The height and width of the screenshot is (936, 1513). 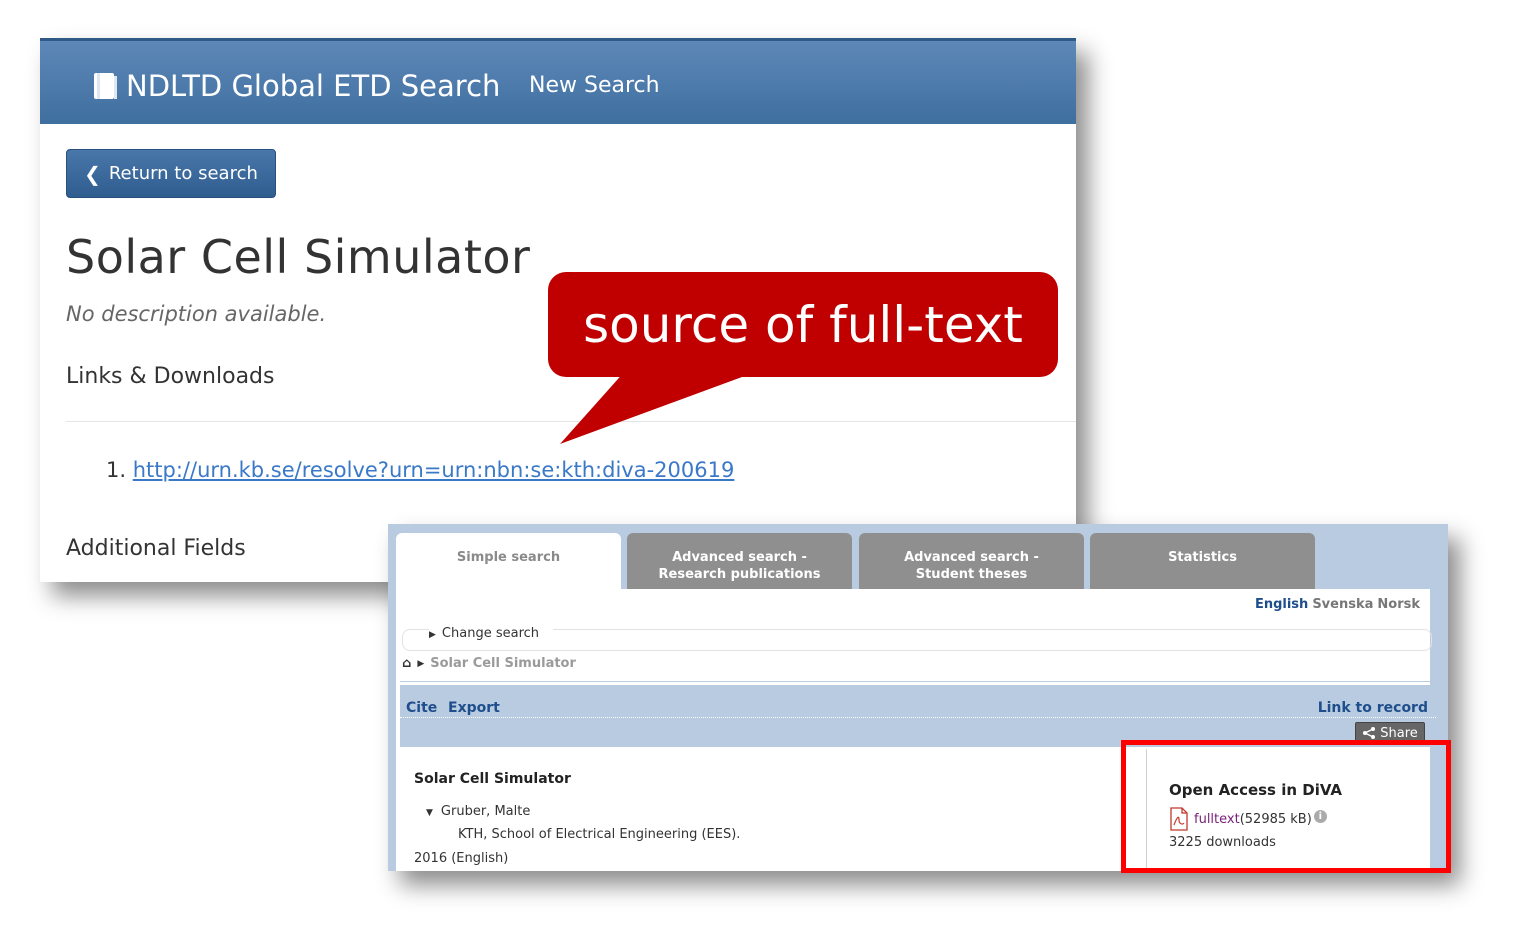 What do you see at coordinates (92, 173) in the screenshot?
I see `chevron-left-icon: ❮` at bounding box center [92, 173].